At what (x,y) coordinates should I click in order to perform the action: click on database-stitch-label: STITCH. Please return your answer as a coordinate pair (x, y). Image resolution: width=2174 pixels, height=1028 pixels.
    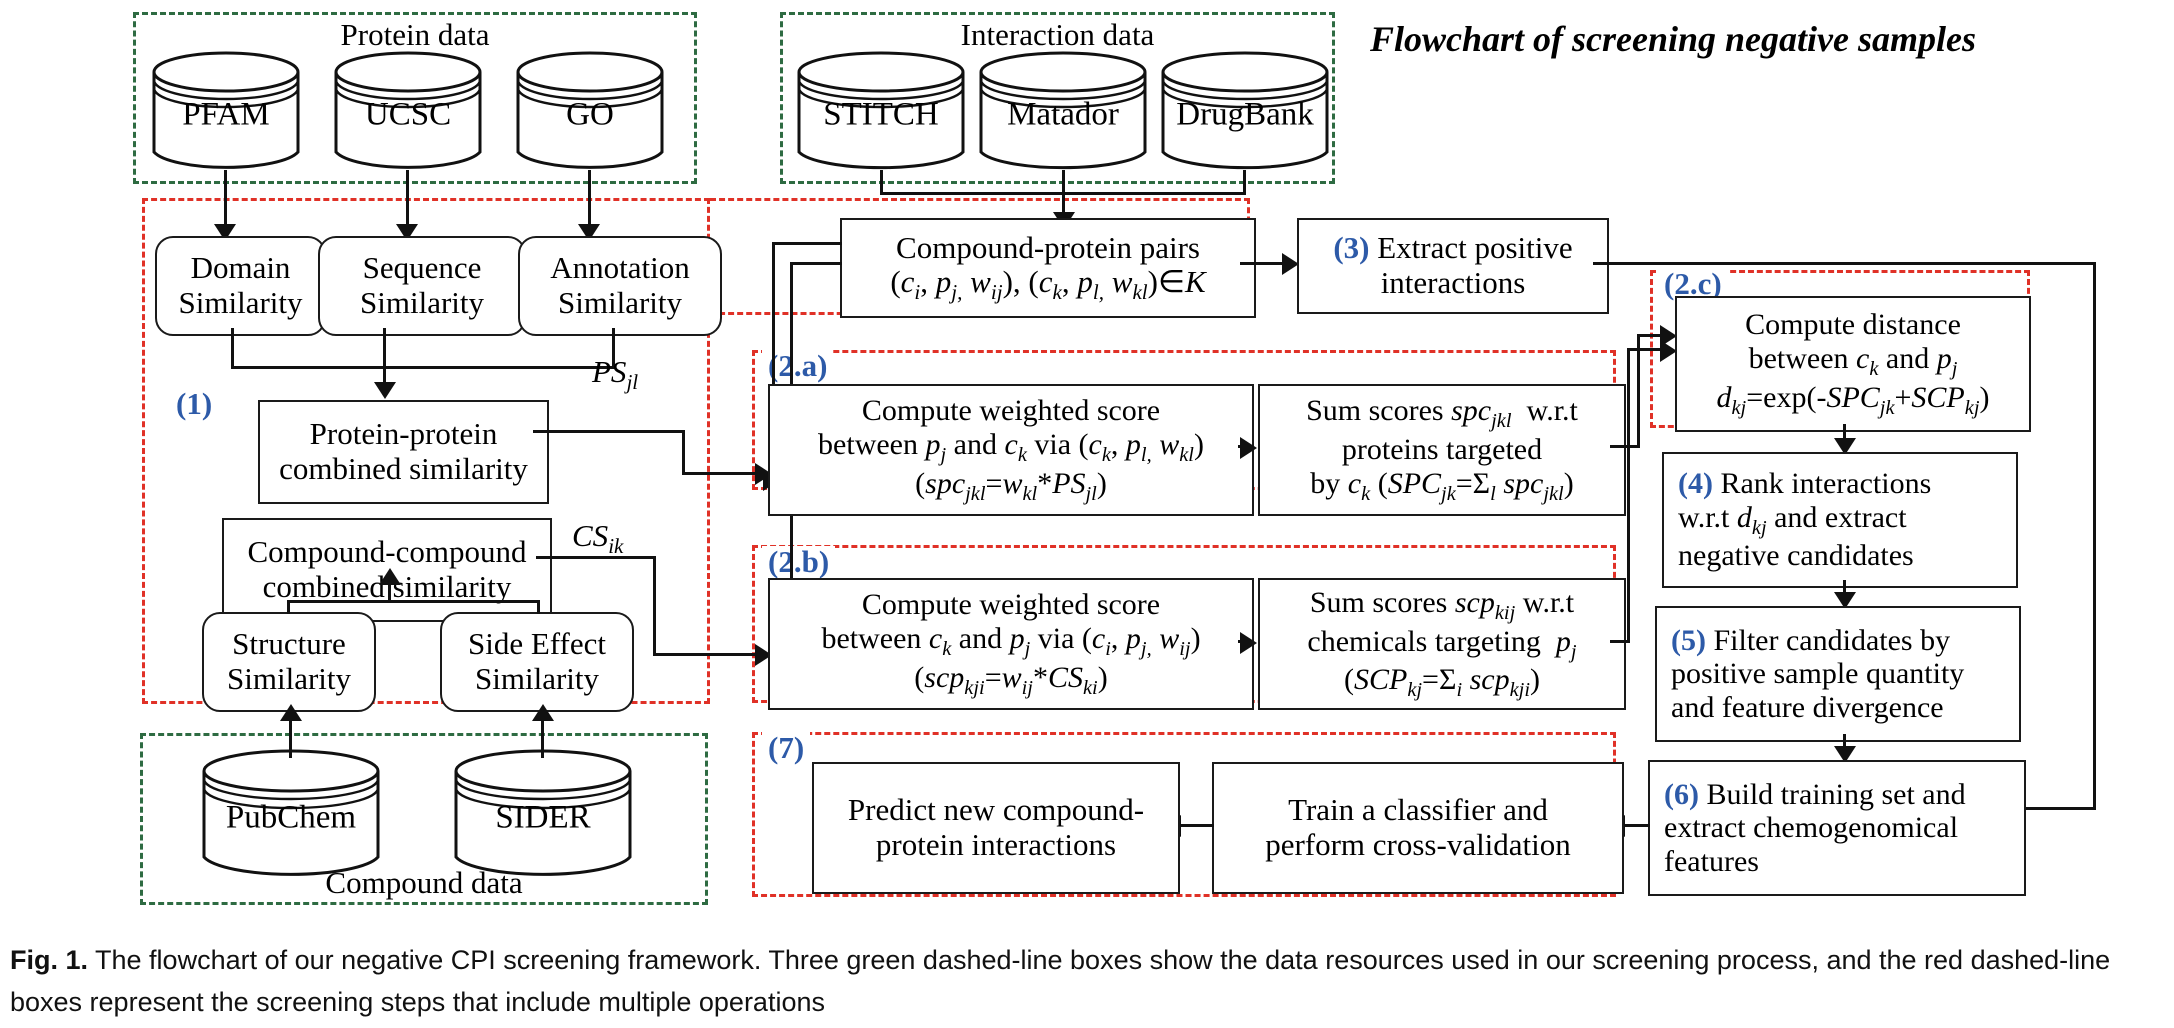
    Looking at the image, I should click on (881, 114).